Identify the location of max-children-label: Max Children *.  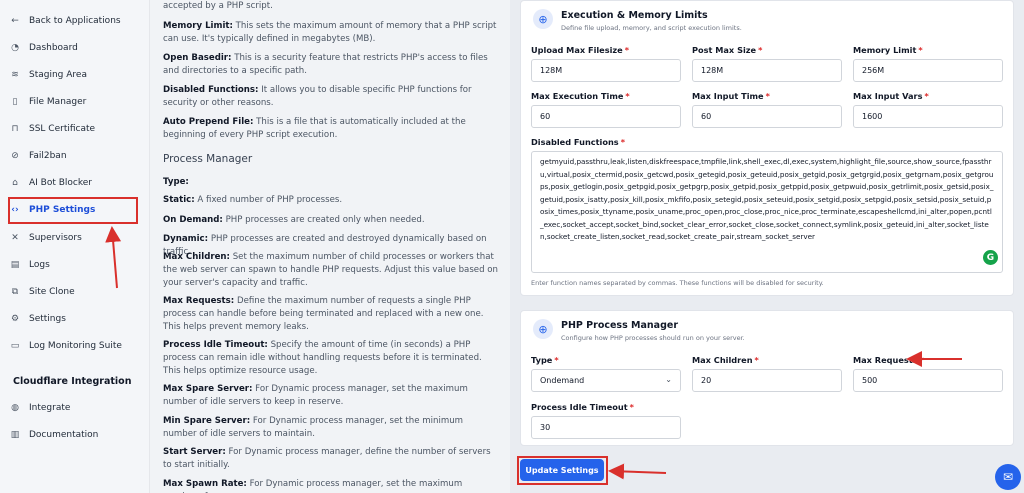
(725, 360).